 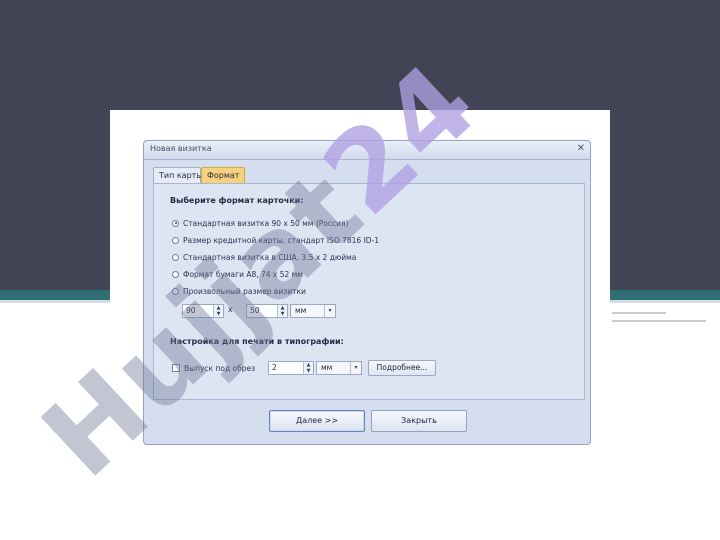 What do you see at coordinates (267, 311) in the screenshot?
I see `height-spinner: 50 ▲ ▼` at bounding box center [267, 311].